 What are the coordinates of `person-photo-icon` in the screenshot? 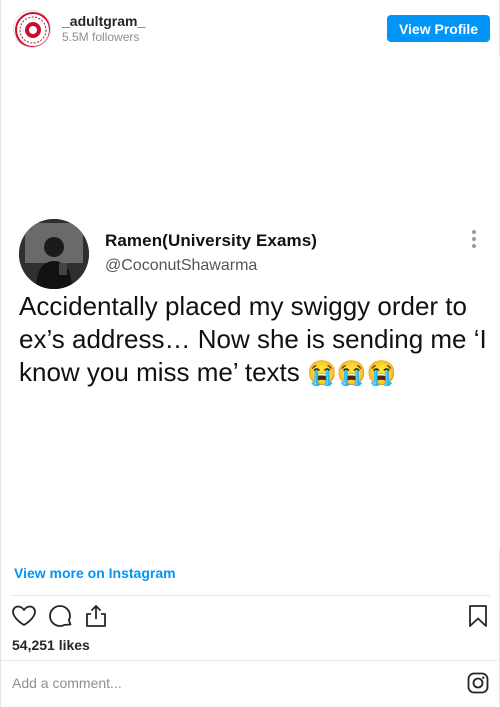 It's located at (54, 254).